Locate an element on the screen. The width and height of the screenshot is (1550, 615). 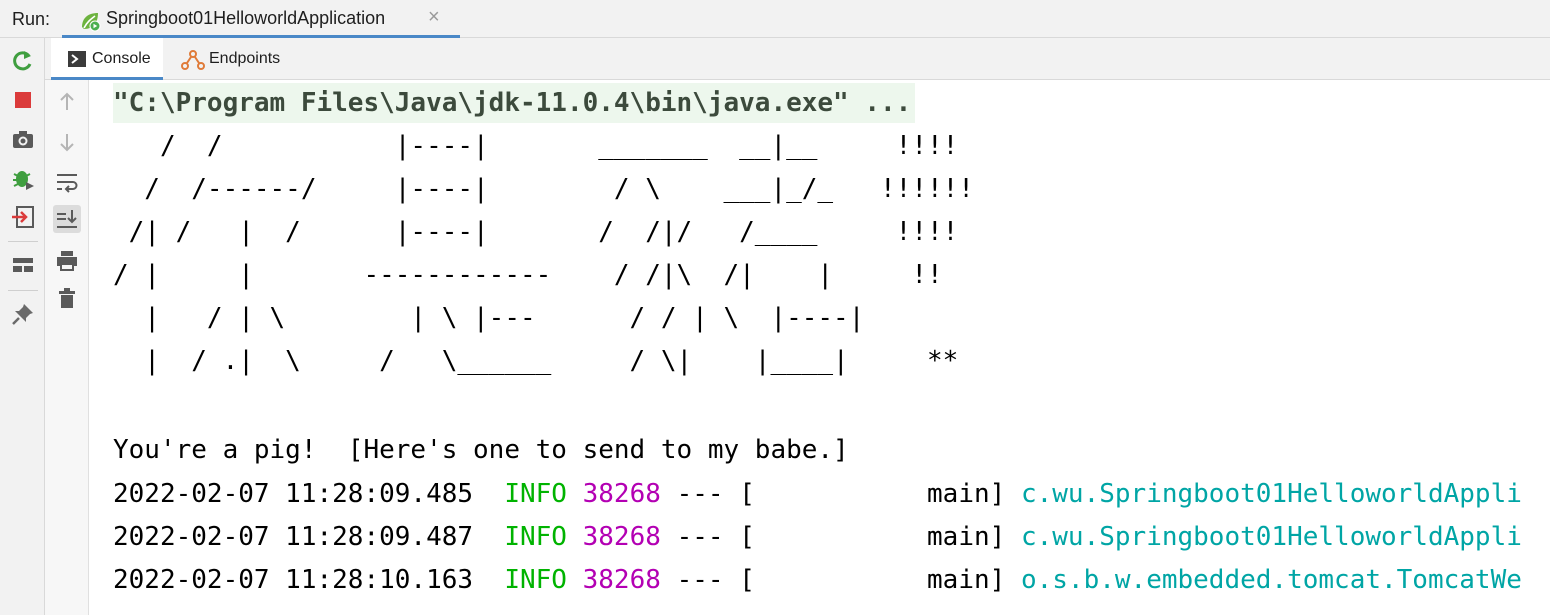
exit-icon is located at coordinates (23, 217).